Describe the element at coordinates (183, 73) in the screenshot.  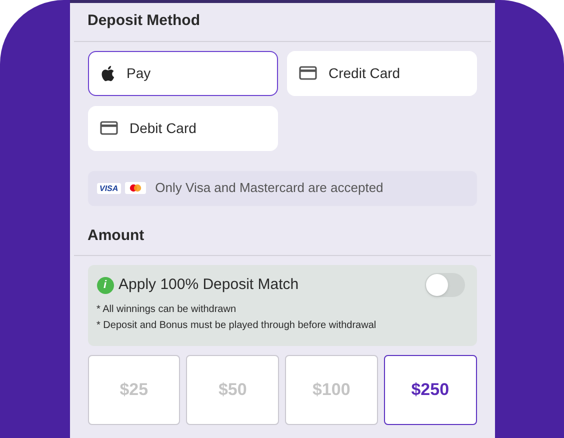
I see `payment-method-button: Pay` at that location.